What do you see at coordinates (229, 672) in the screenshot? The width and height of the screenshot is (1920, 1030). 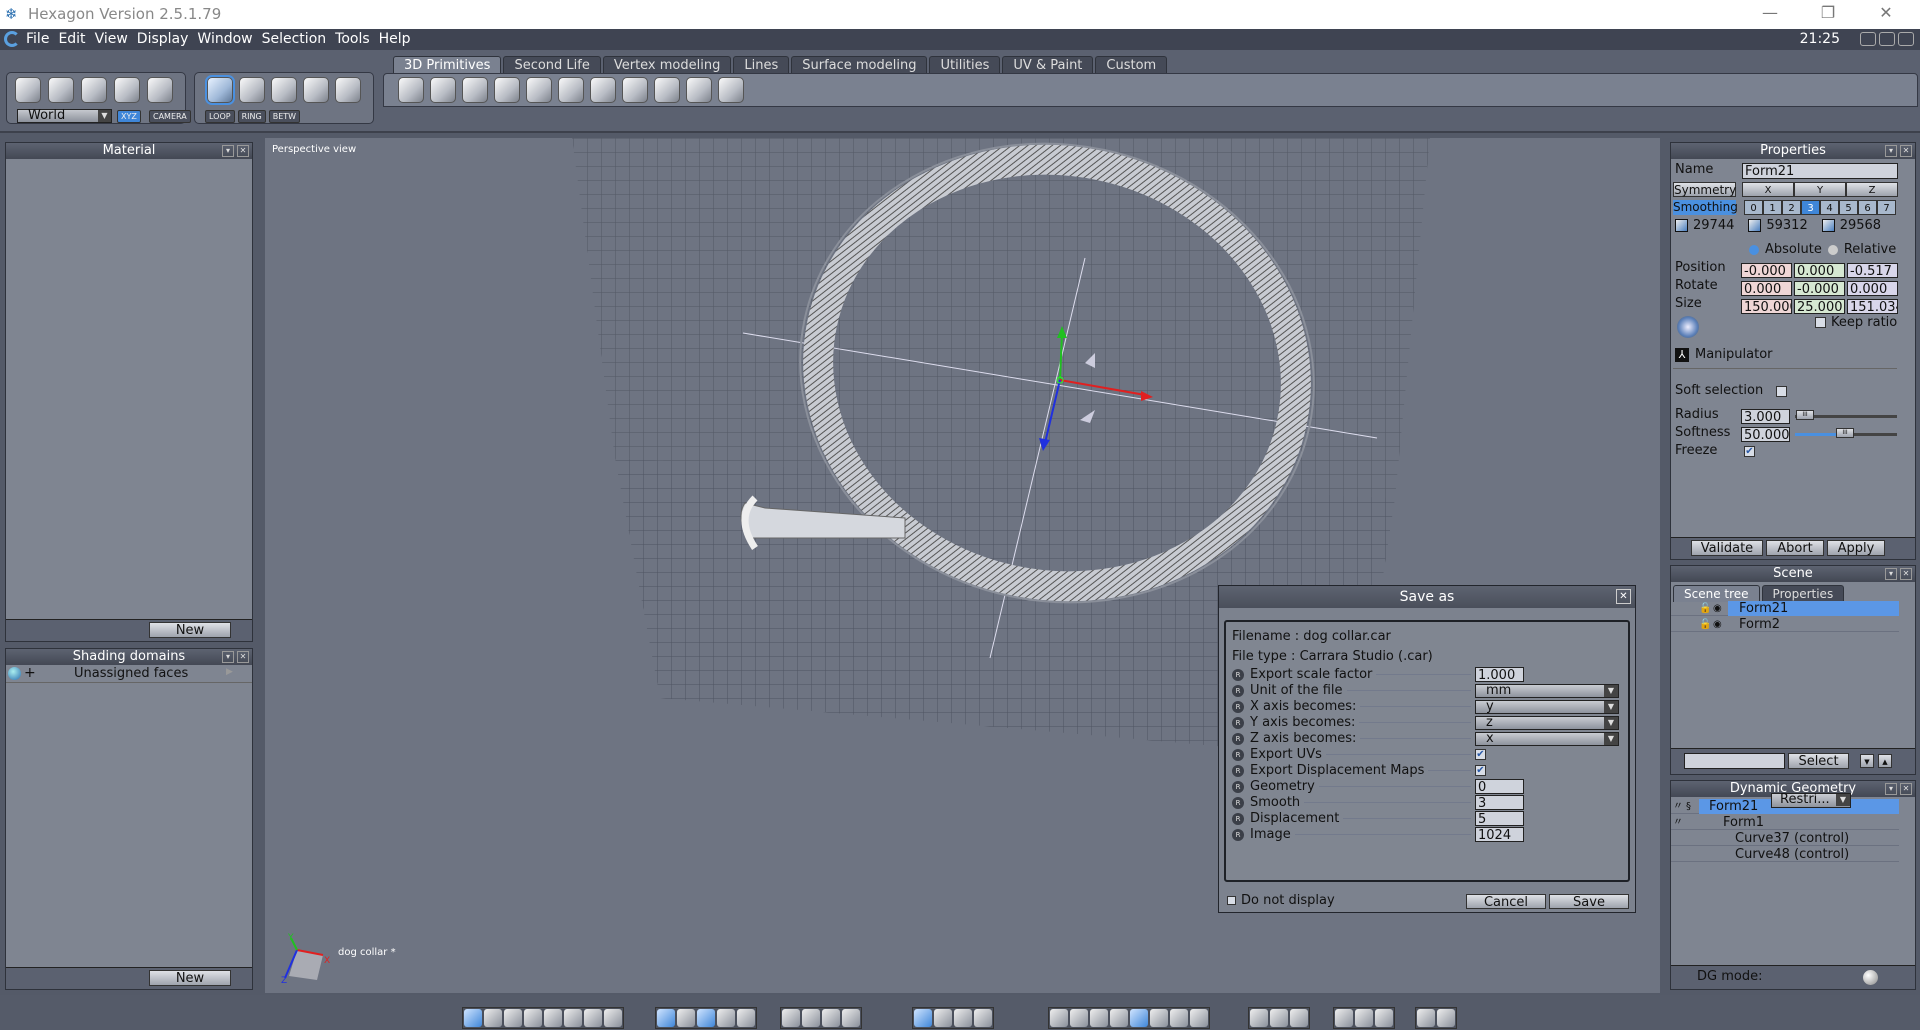 I see `play-icon: ▶` at bounding box center [229, 672].